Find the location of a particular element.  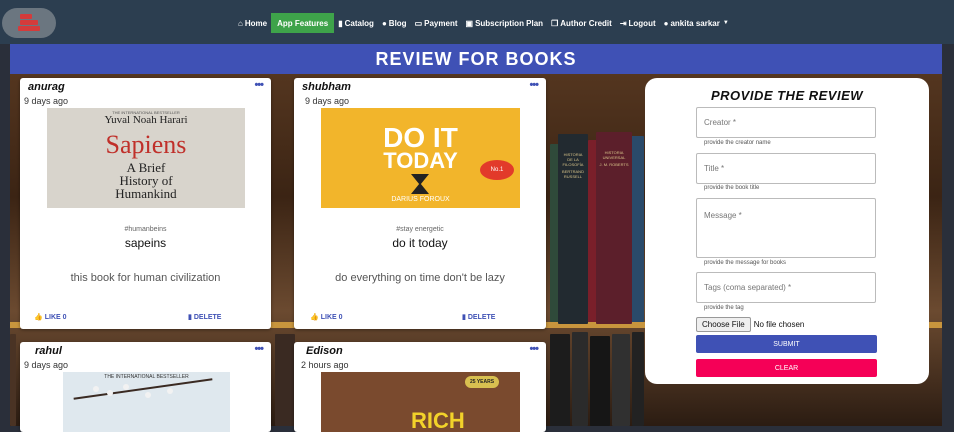

page-header: REVIEW FOR BOOKS is located at coordinates (476, 59).